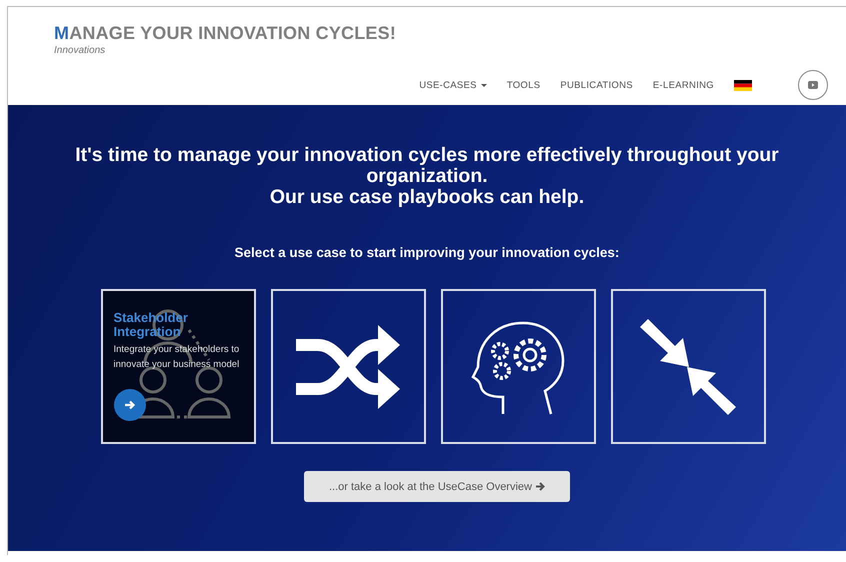  I want to click on hero-heading: Our use case playbooks can help., so click(427, 197).